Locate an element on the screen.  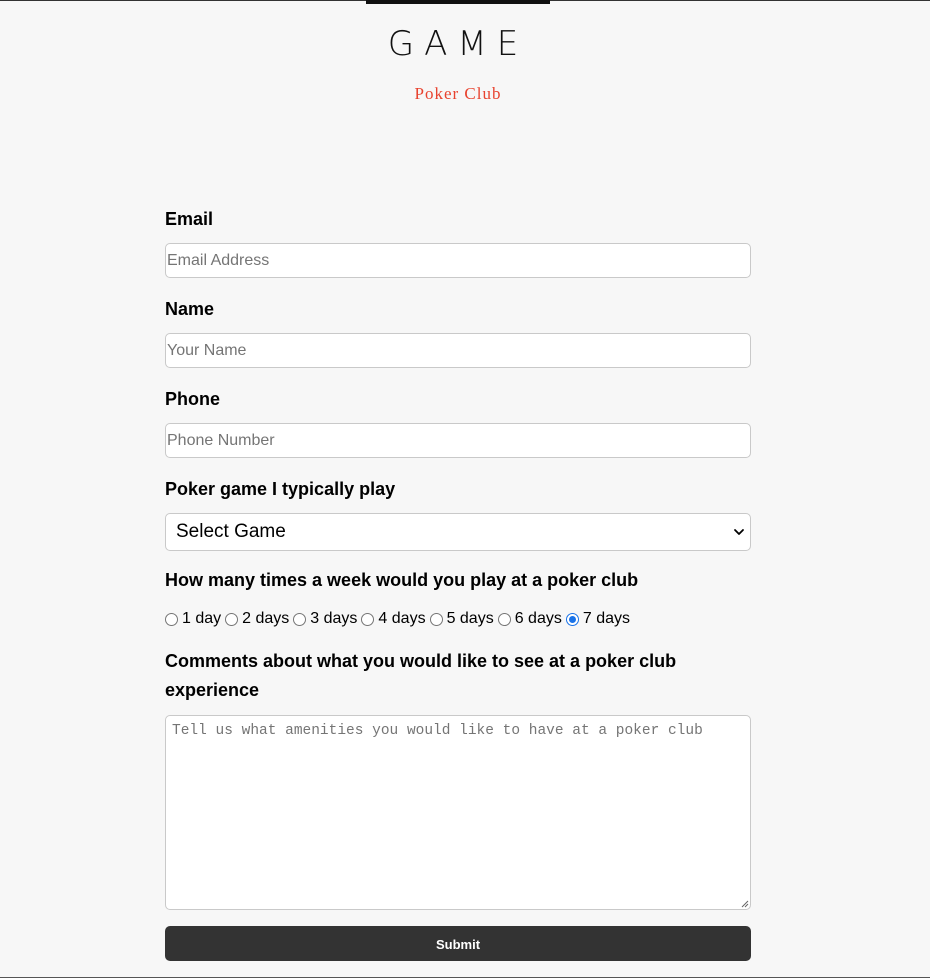
submit-button: Submit is located at coordinates (458, 943).